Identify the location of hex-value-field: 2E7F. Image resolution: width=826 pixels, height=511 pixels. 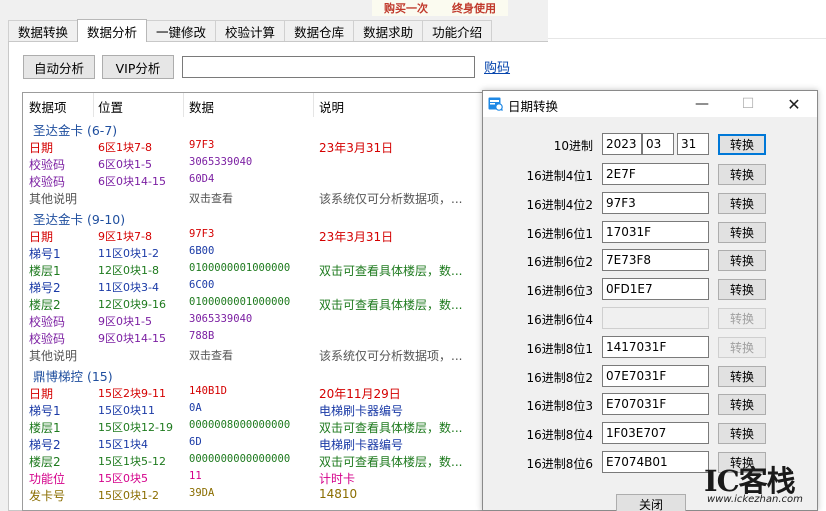
(655, 174).